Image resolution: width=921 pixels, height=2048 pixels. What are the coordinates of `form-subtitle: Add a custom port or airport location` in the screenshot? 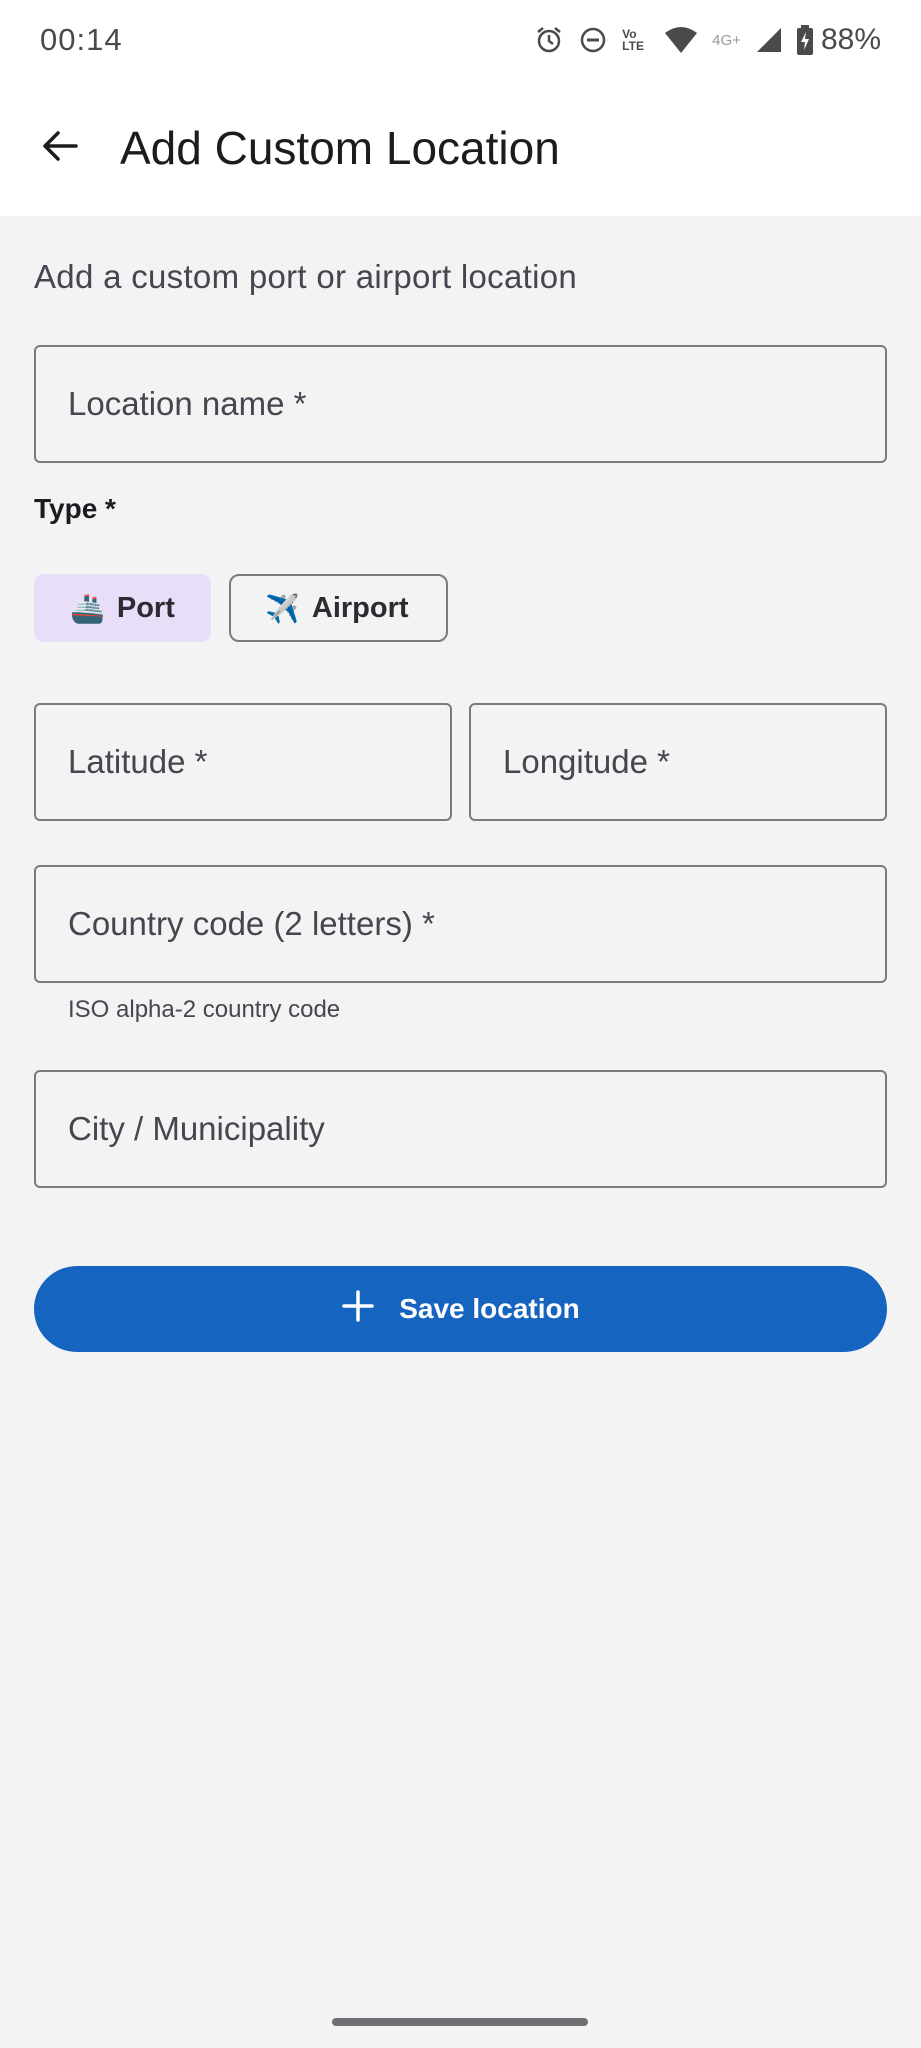 It's located at (306, 276).